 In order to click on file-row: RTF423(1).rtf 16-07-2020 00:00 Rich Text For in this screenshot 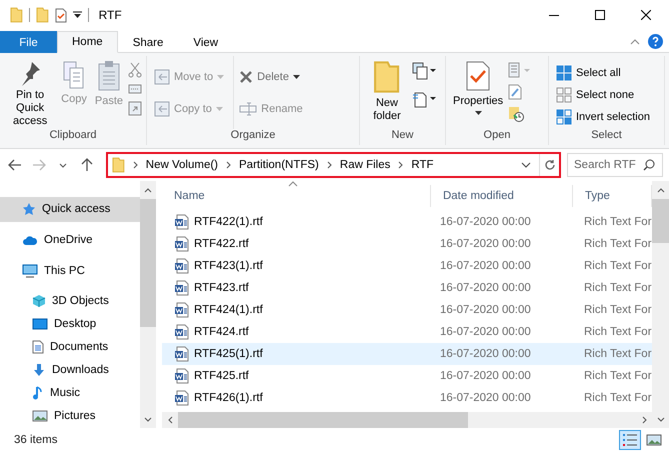, I will do `click(407, 266)`.